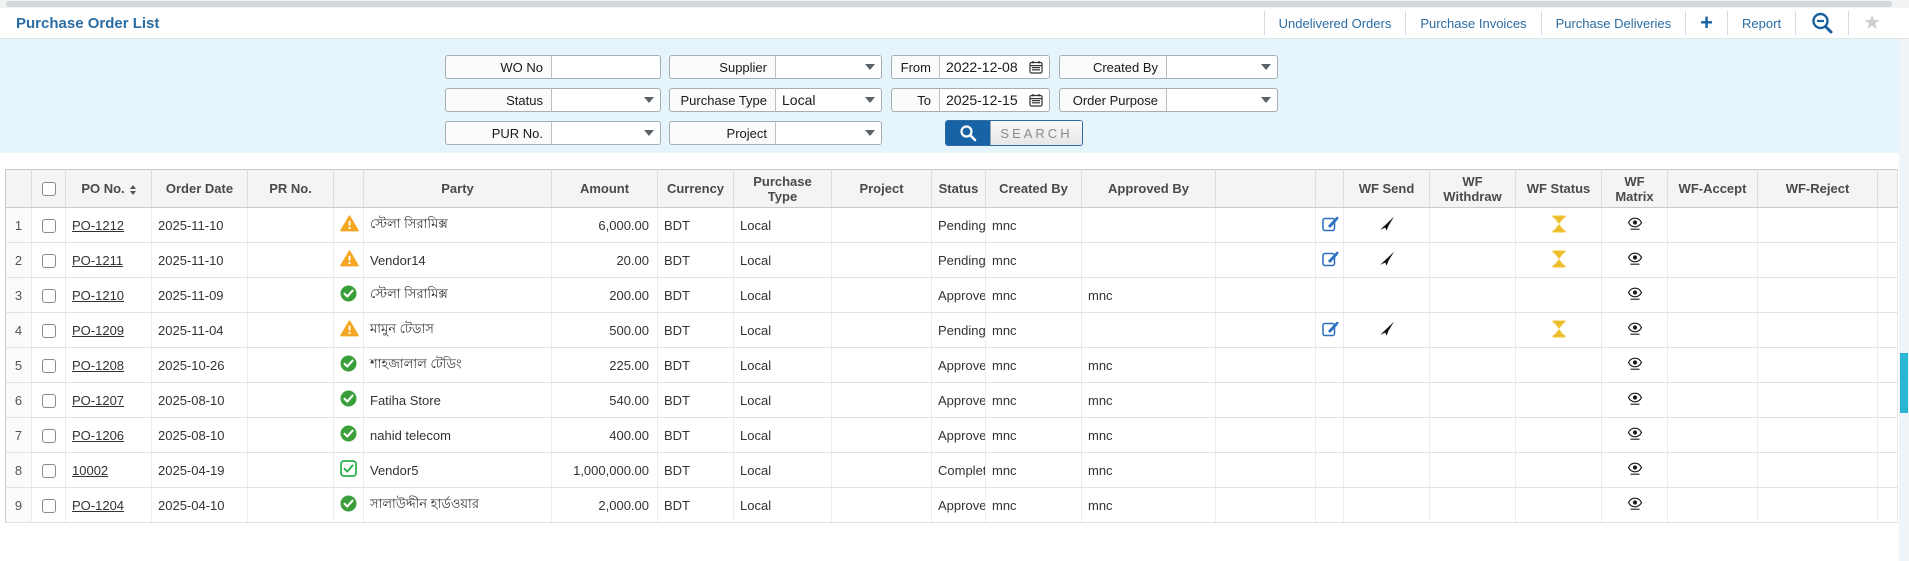 The image size is (1909, 561). Describe the element at coordinates (1712, 435) in the screenshot. I see `wf-accept-cell` at that location.